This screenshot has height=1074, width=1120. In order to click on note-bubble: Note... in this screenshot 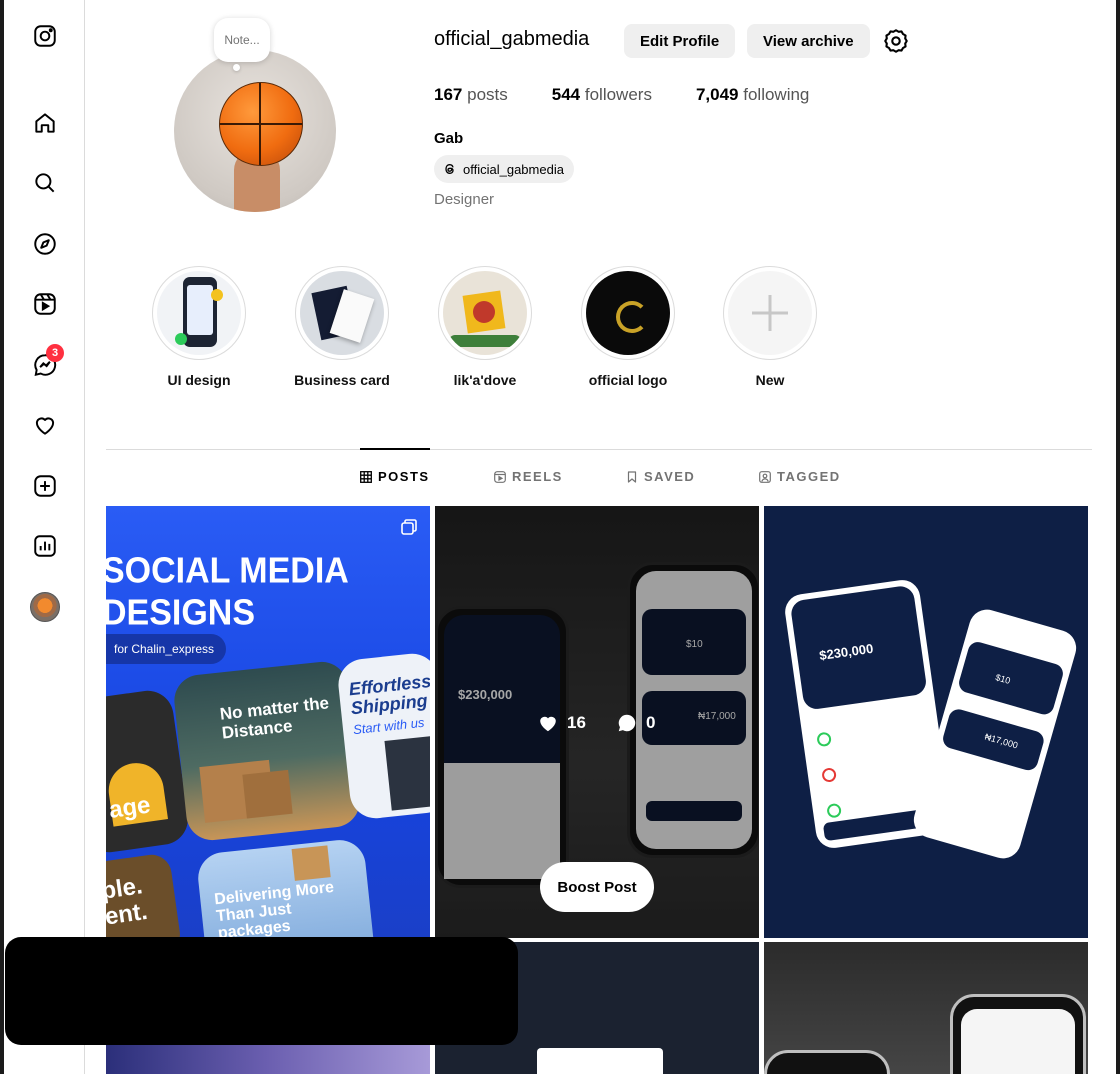, I will do `click(242, 40)`.